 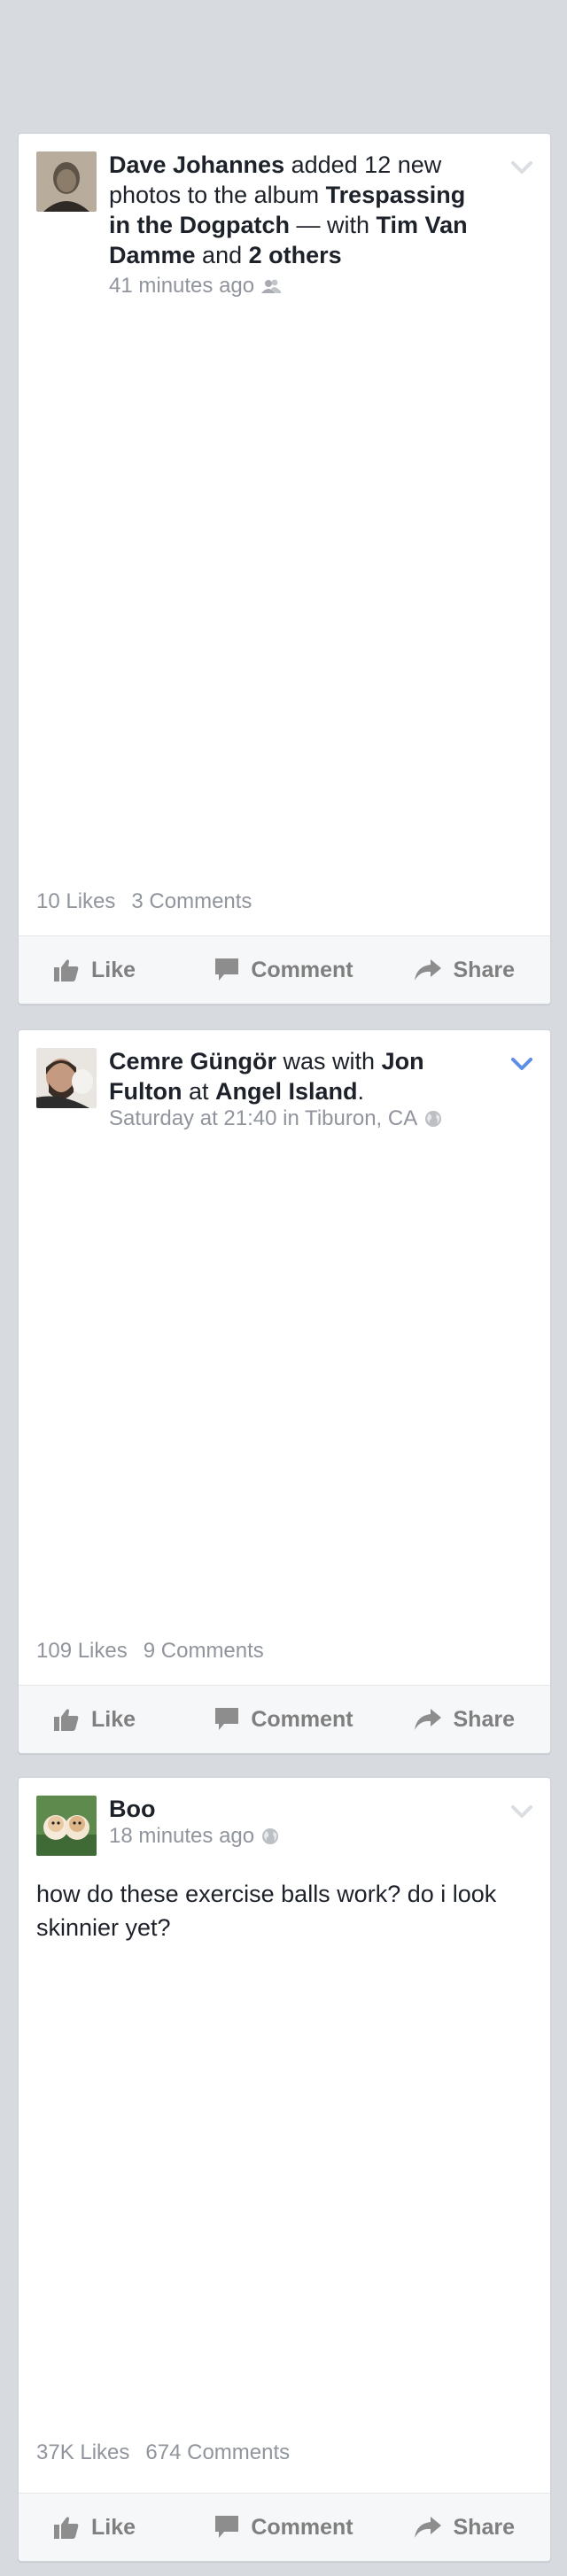 I want to click on post-meta: 41 minutes ago, so click(x=195, y=286).